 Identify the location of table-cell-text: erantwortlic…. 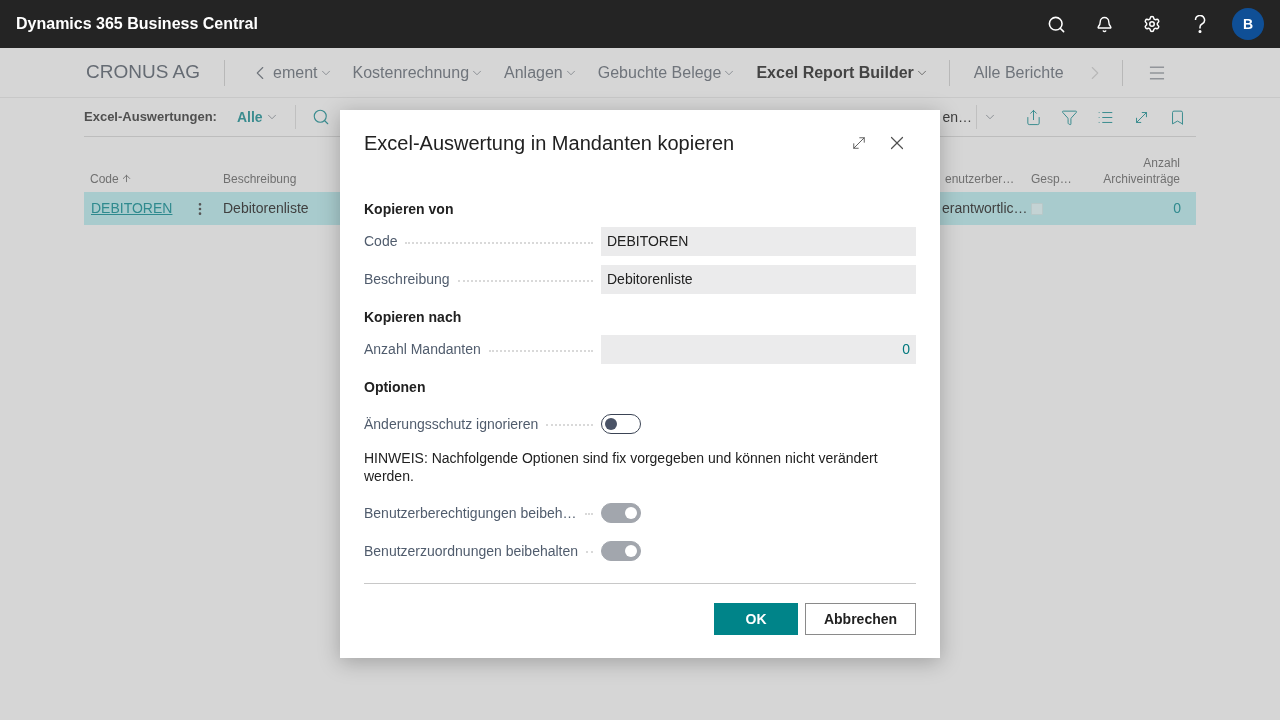
(983, 208).